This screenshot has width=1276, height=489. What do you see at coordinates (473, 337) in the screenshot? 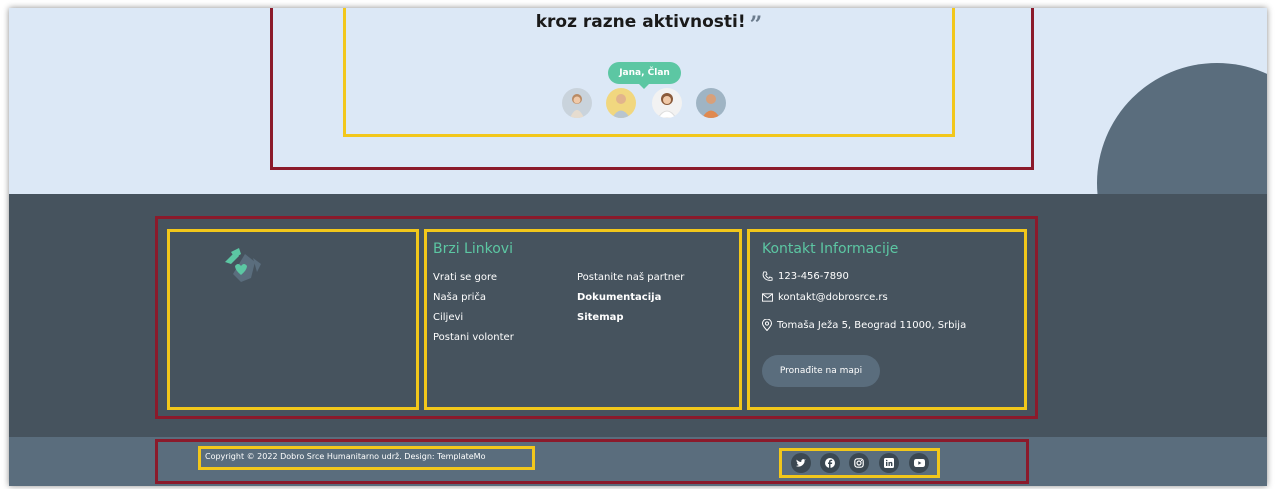
I see `link-become-volunteer: Postani volonter` at bounding box center [473, 337].